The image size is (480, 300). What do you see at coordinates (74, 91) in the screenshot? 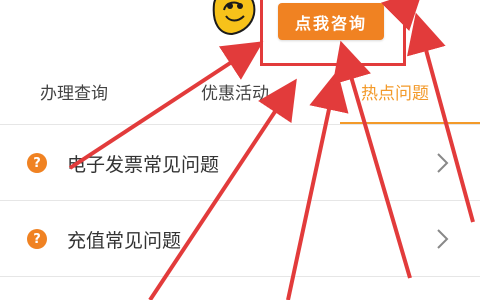
I see `tab-query: 办理查询` at bounding box center [74, 91].